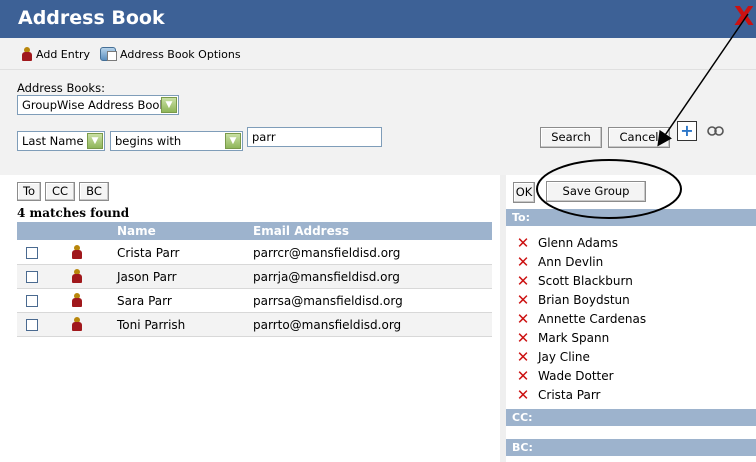 Image resolution: width=756 pixels, height=462 pixels. I want to click on member-name: Ann Devlin, so click(571, 261).